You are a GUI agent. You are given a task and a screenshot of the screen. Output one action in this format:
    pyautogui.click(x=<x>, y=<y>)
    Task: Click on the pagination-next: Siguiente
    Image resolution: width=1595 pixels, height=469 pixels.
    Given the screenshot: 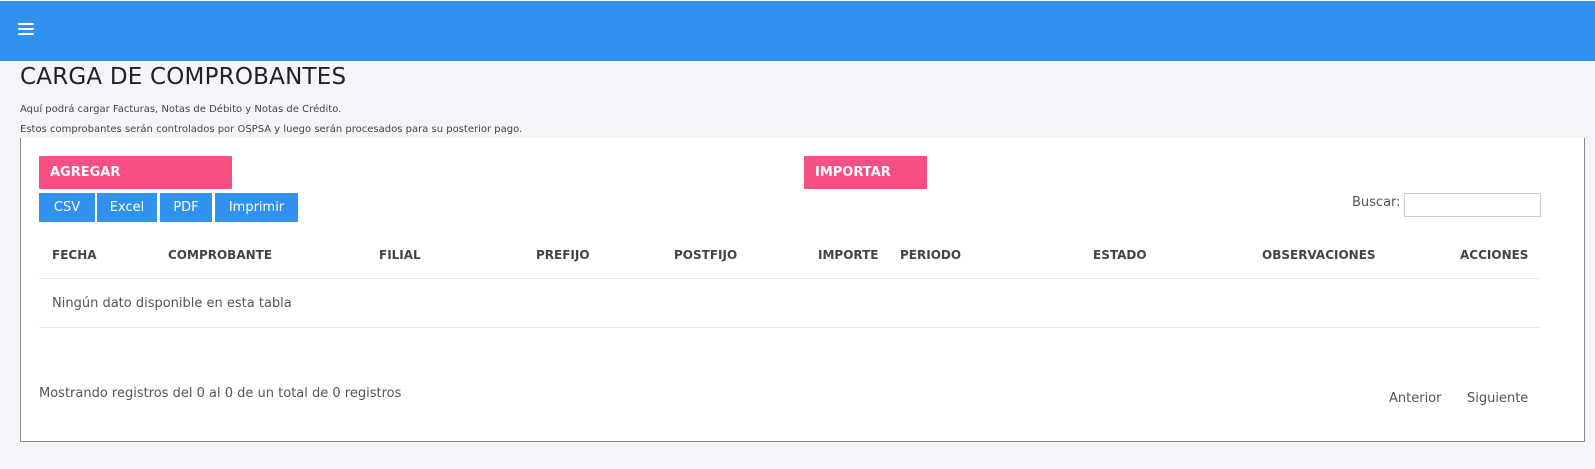 What is the action you would take?
    pyautogui.click(x=1497, y=398)
    